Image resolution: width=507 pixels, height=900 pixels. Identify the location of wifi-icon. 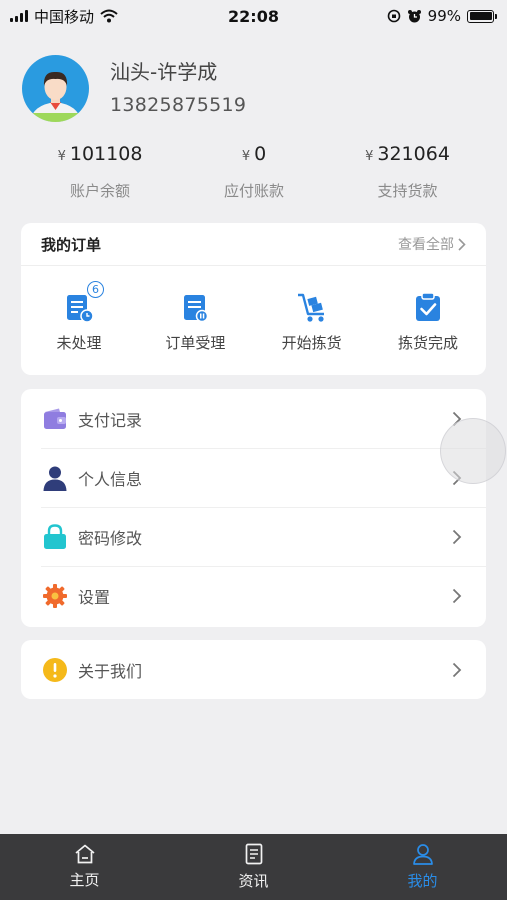
(109, 16).